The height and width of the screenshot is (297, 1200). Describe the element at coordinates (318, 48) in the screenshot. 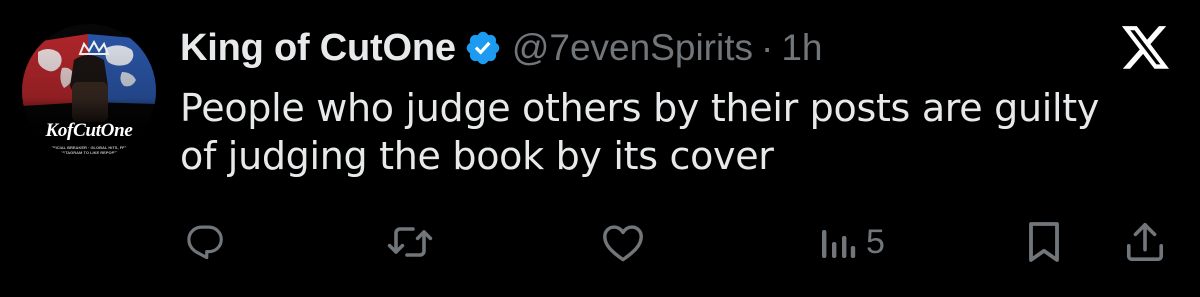

I see `display-name: King of CutOne` at that location.